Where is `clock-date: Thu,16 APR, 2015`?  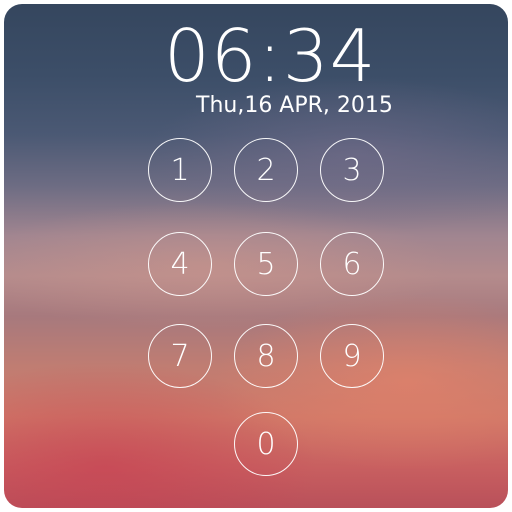 clock-date: Thu,16 APR, 2015 is located at coordinates (294, 105).